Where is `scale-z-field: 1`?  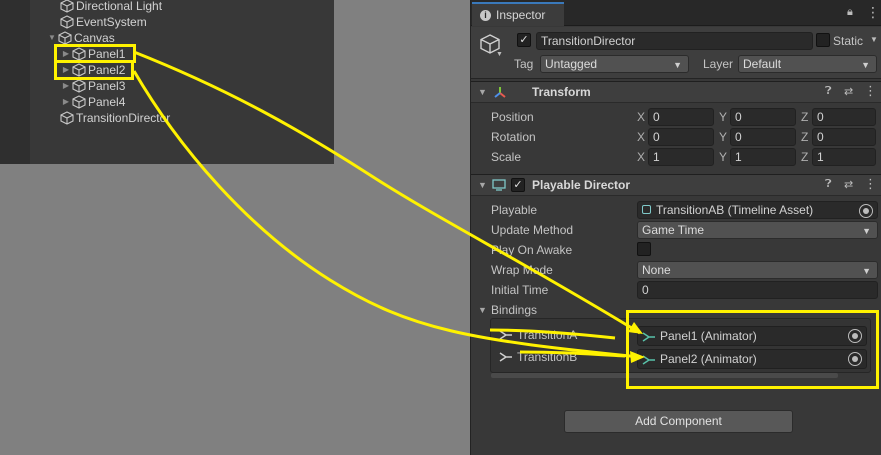
scale-z-field: 1 is located at coordinates (844, 157).